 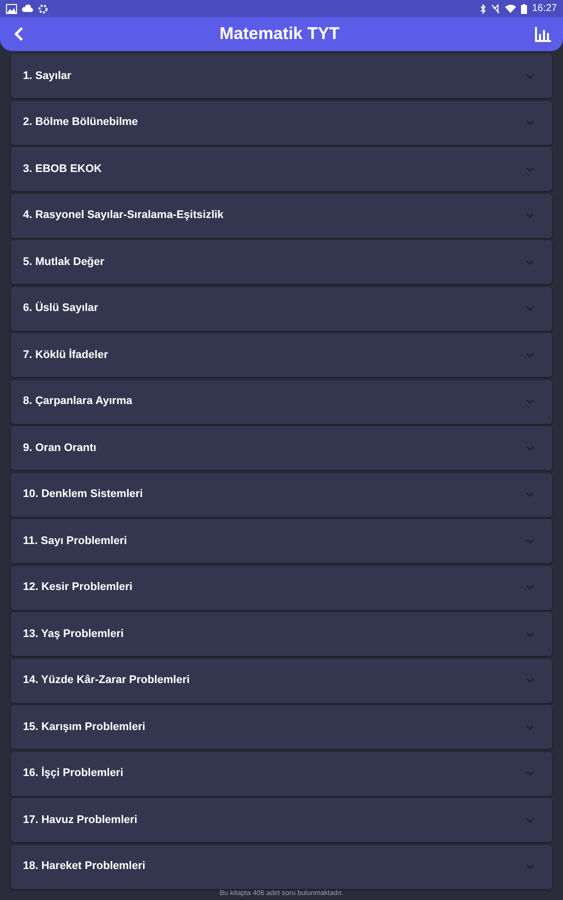 I want to click on topic-row: 7. Köklü İfadeler, so click(x=281, y=355).